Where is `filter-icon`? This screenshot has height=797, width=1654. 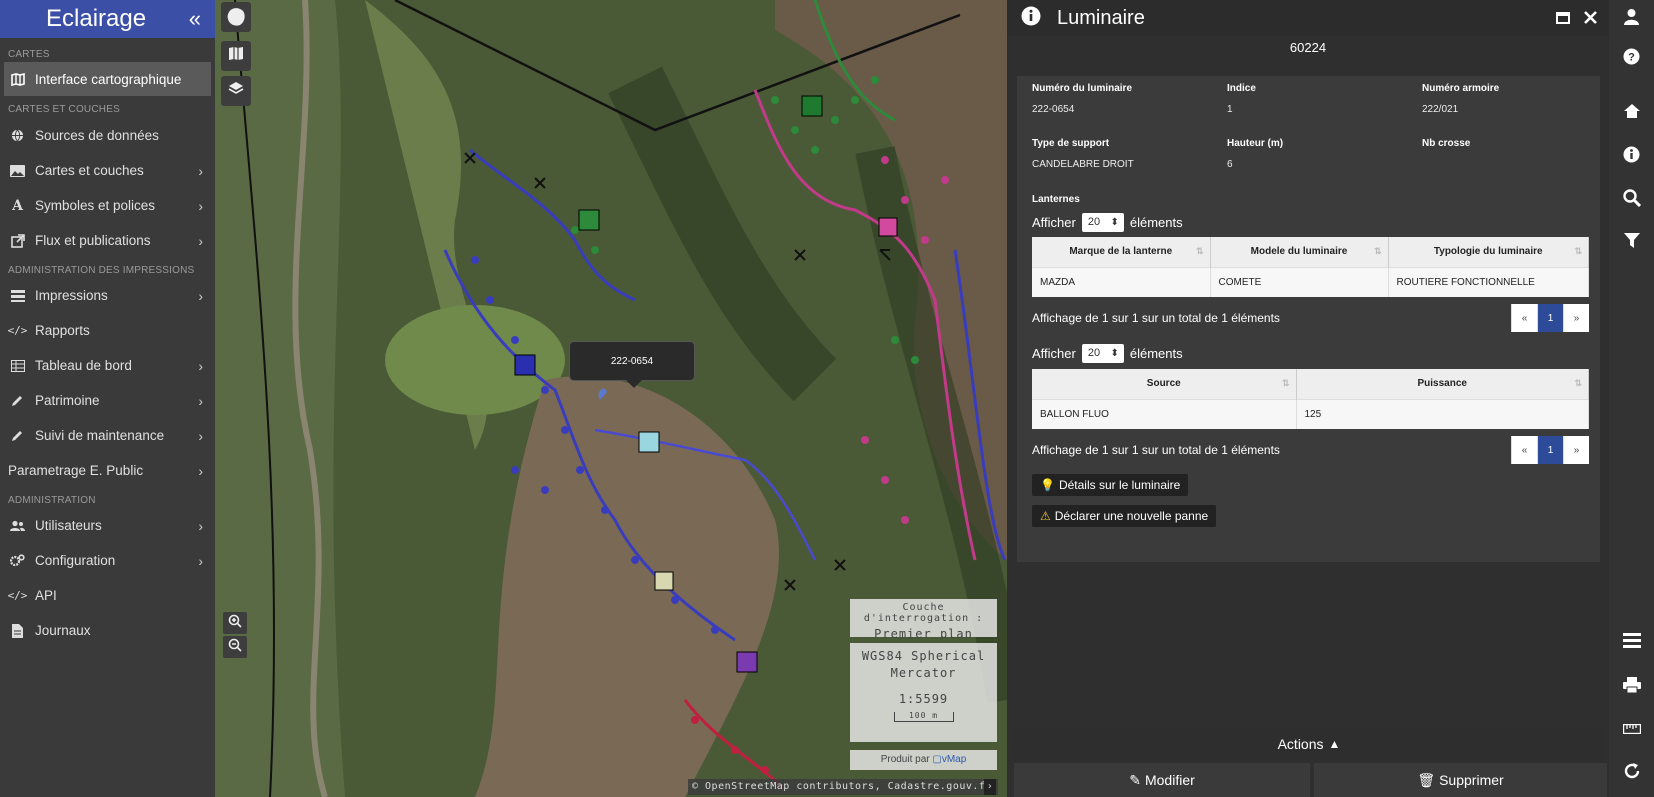 filter-icon is located at coordinates (1631, 243).